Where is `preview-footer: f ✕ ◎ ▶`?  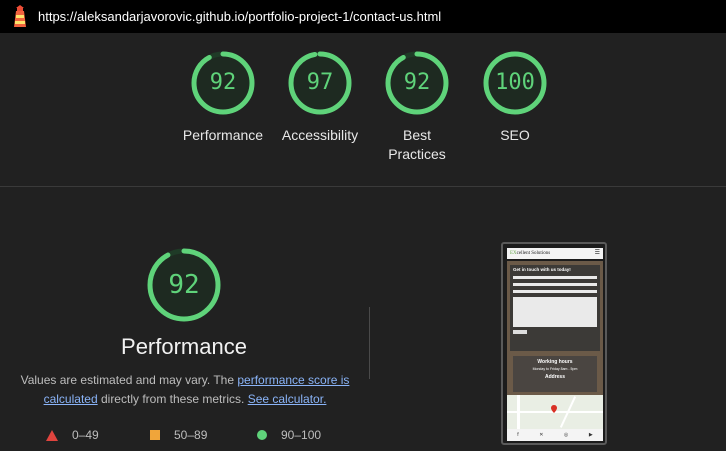 preview-footer: f ✕ ◎ ▶ is located at coordinates (555, 435).